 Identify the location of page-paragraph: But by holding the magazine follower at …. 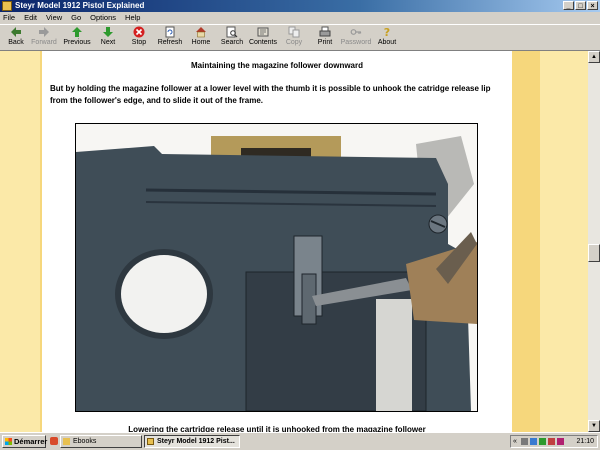
(270, 94).